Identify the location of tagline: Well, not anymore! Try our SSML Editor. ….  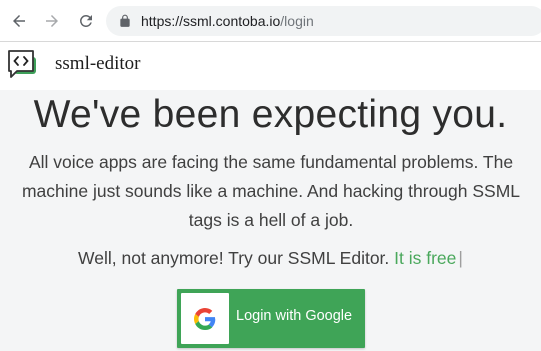
(270, 258).